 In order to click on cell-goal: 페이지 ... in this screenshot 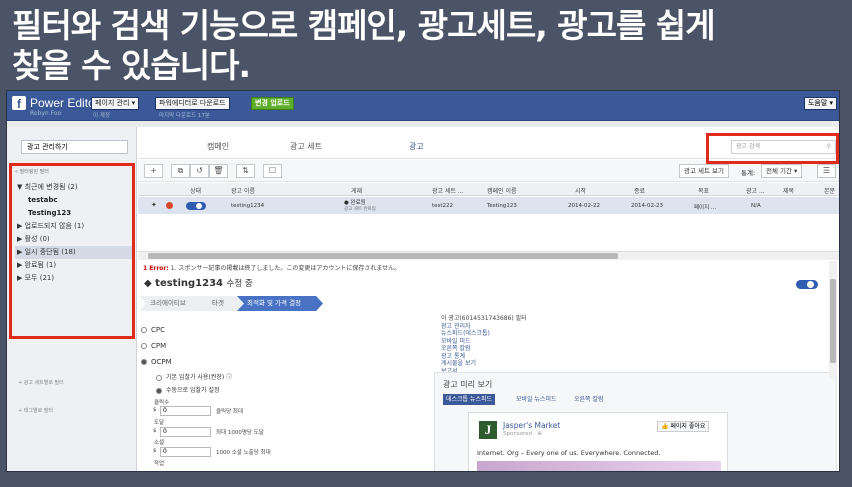, I will do `click(705, 208)`.